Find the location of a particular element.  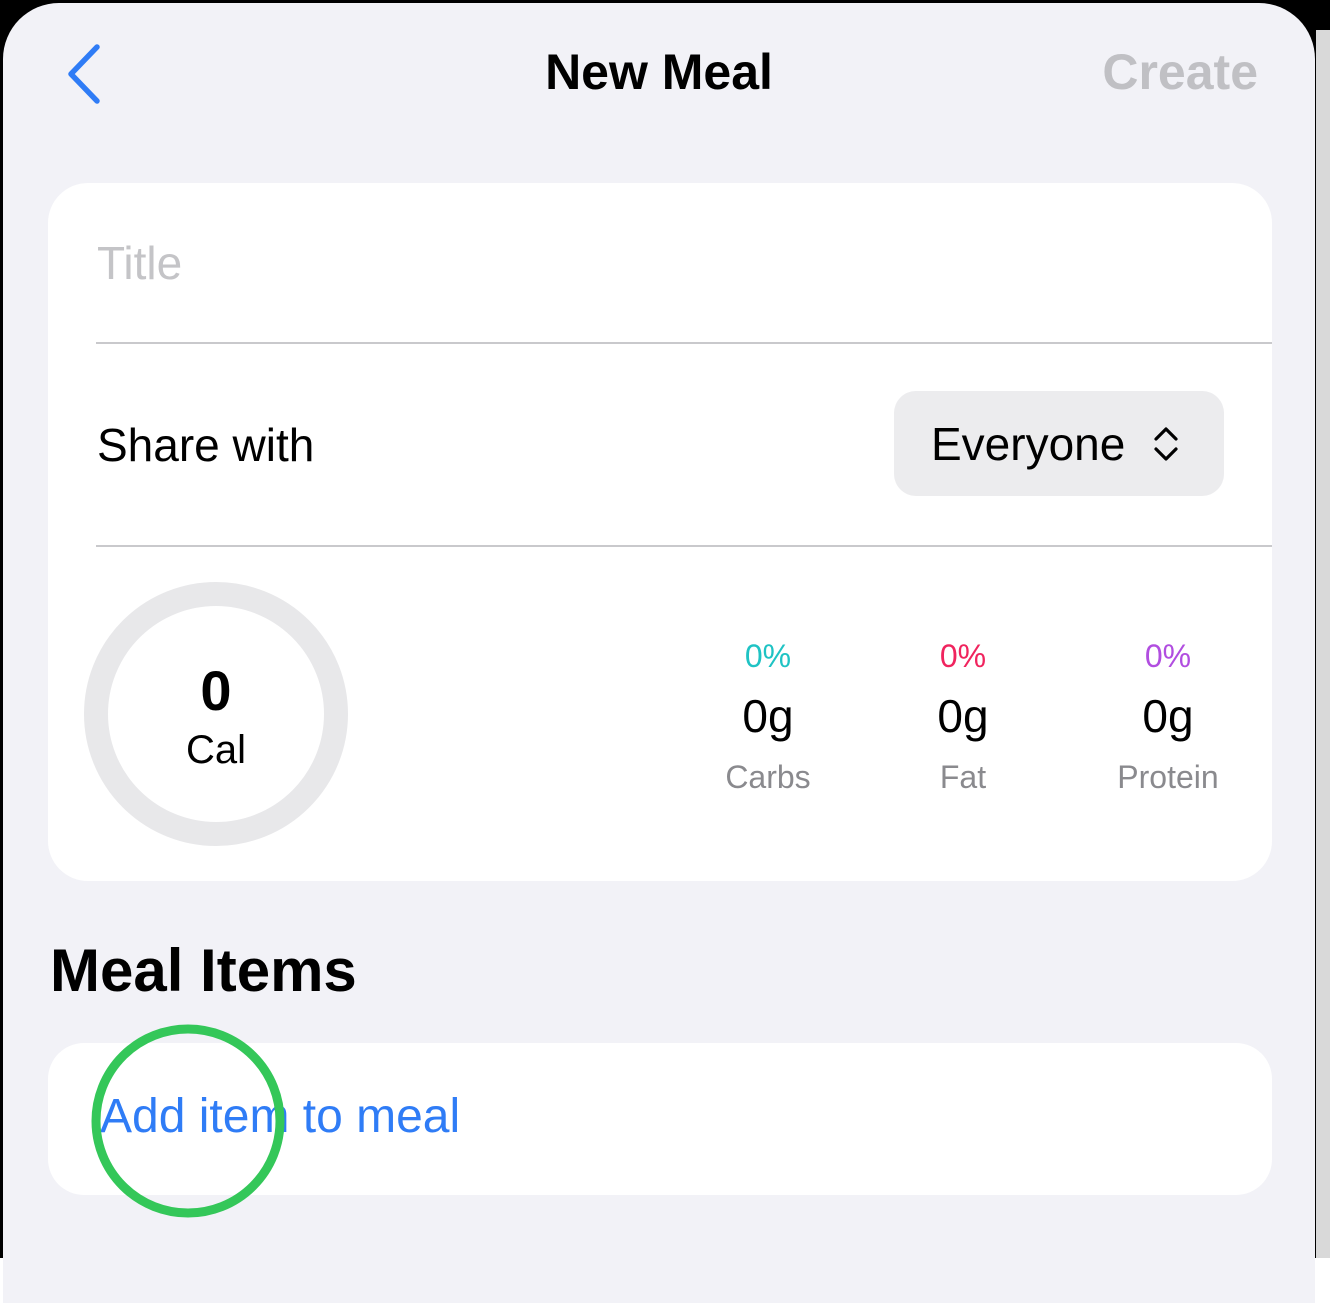

share-with-picker: Everyone is located at coordinates (1059, 443).